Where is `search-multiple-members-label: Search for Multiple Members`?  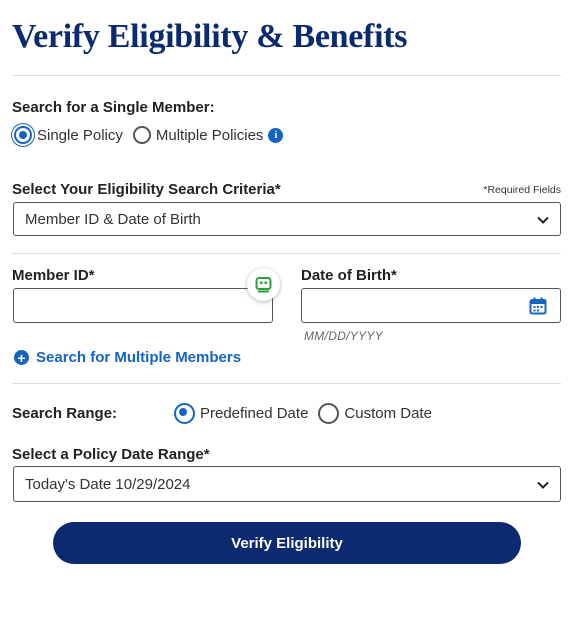
search-multiple-members-label: Search for Multiple Members is located at coordinates (138, 357).